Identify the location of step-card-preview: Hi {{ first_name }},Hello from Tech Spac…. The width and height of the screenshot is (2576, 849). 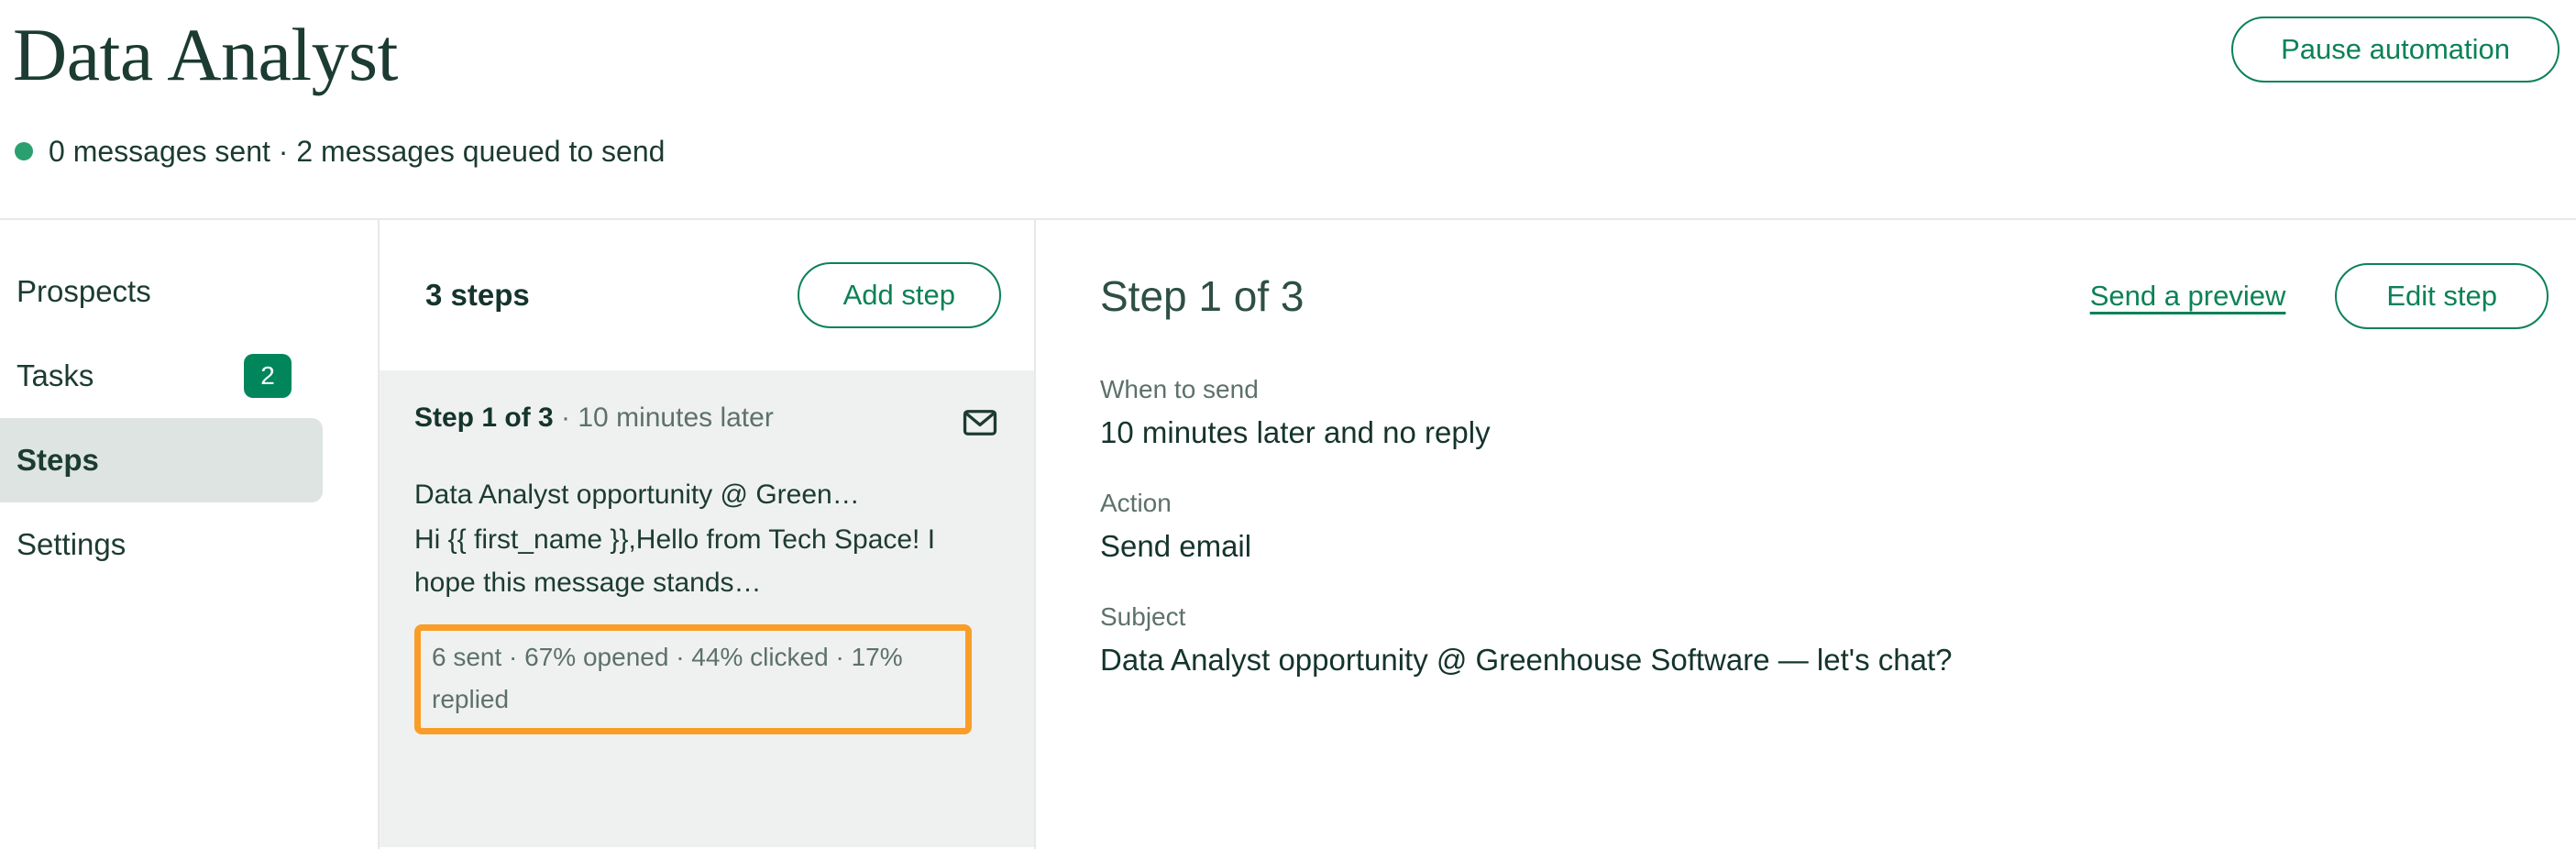
(675, 561).